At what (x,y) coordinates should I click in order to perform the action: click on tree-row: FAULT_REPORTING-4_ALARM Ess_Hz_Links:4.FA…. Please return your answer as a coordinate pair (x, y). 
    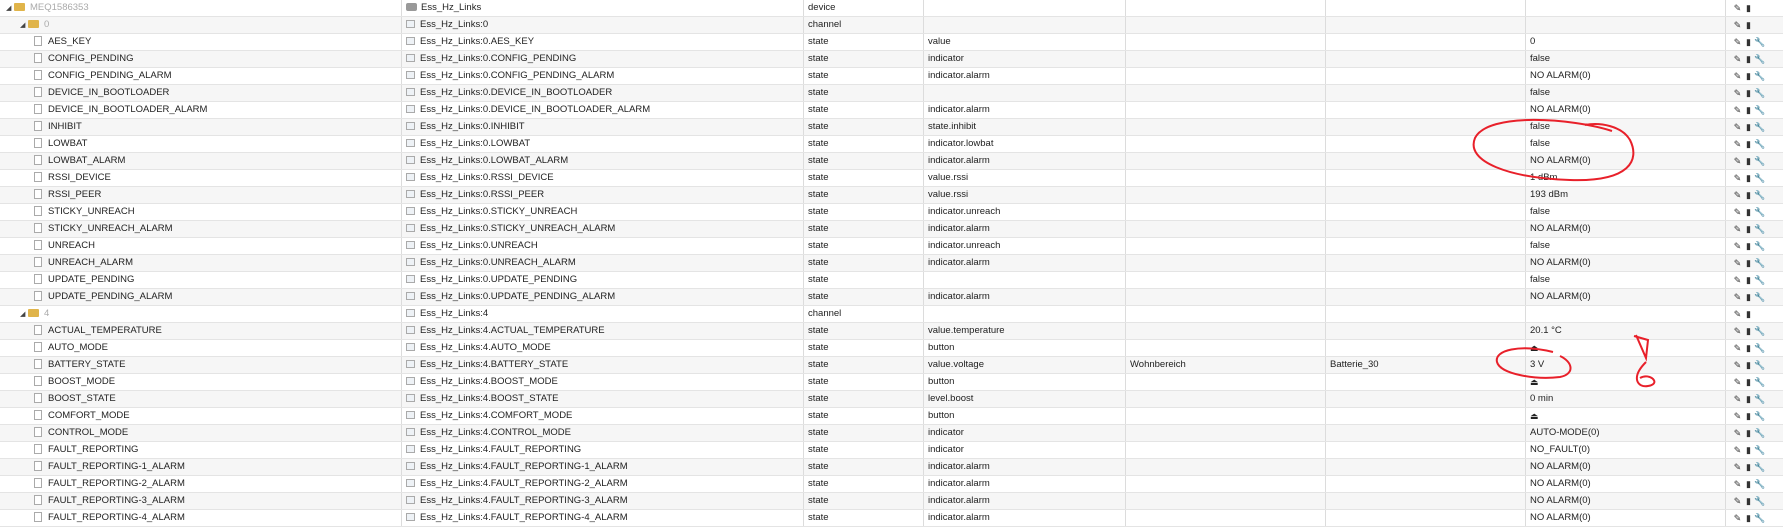
    Looking at the image, I should click on (891, 518).